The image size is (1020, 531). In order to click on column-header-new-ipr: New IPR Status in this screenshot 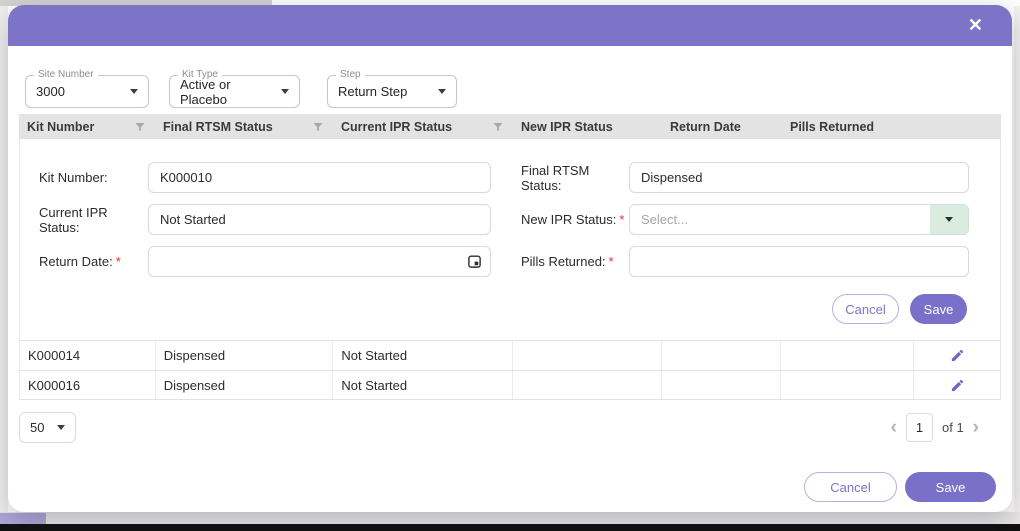, I will do `click(587, 126)`.